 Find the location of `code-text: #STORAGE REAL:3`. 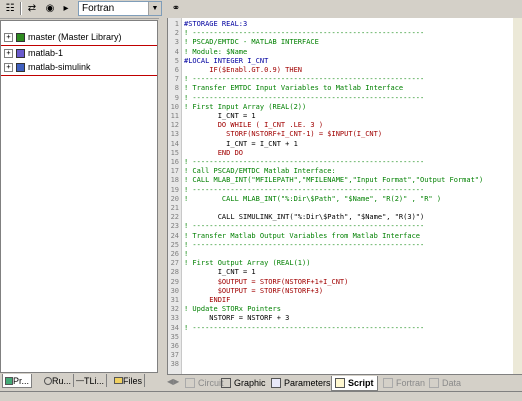

code-text: #STORAGE REAL:3 is located at coordinates (216, 24).